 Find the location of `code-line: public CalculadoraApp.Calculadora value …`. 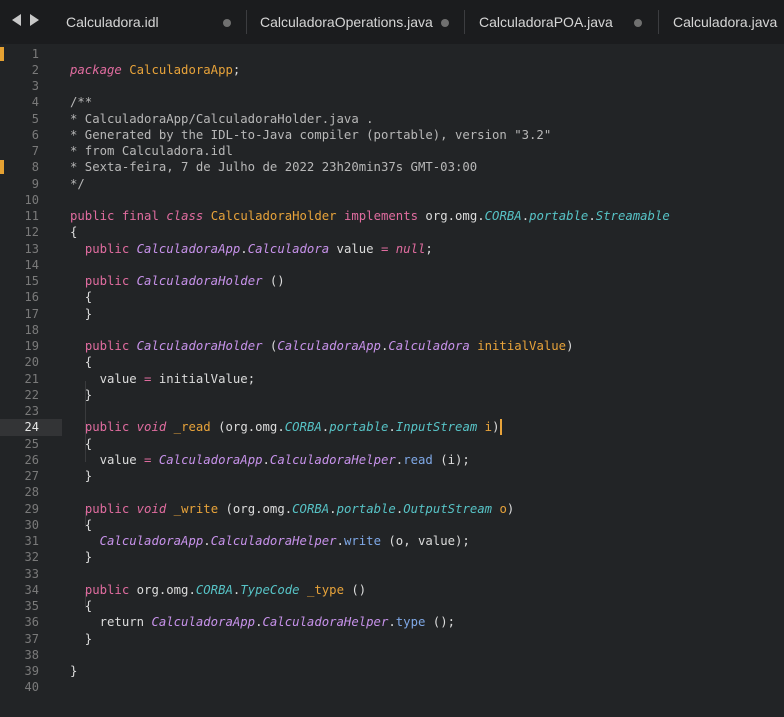

code-line: public CalculadoraApp.Calculadora value … is located at coordinates (251, 249).